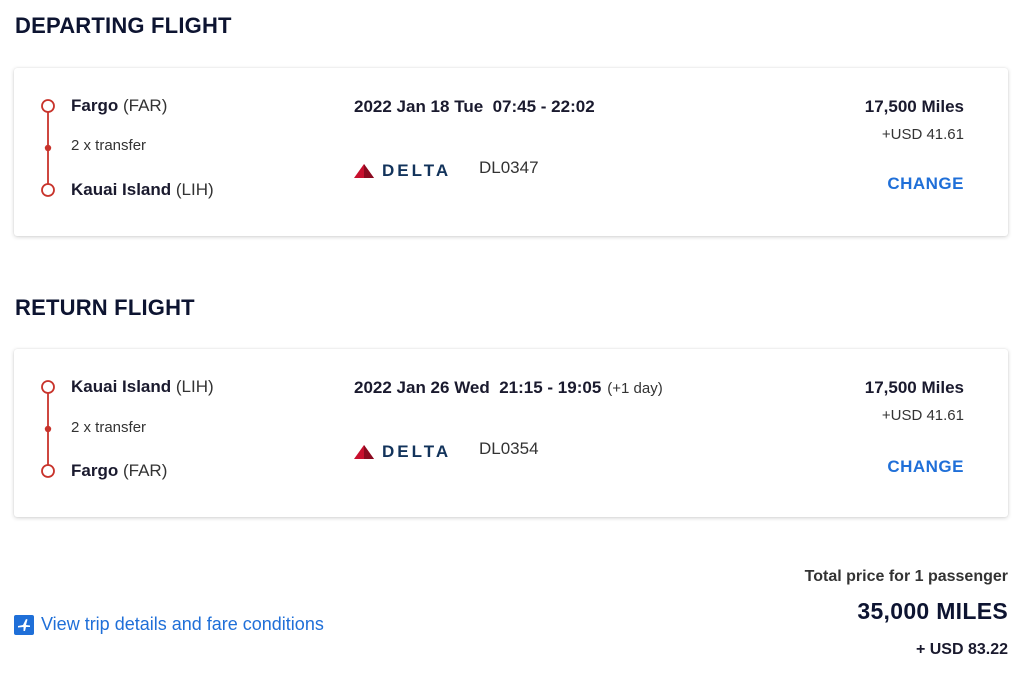  I want to click on flight-datetime: 2022 Jan 26 Wed 21:15 - 19:05 (+1 day), so click(508, 387).